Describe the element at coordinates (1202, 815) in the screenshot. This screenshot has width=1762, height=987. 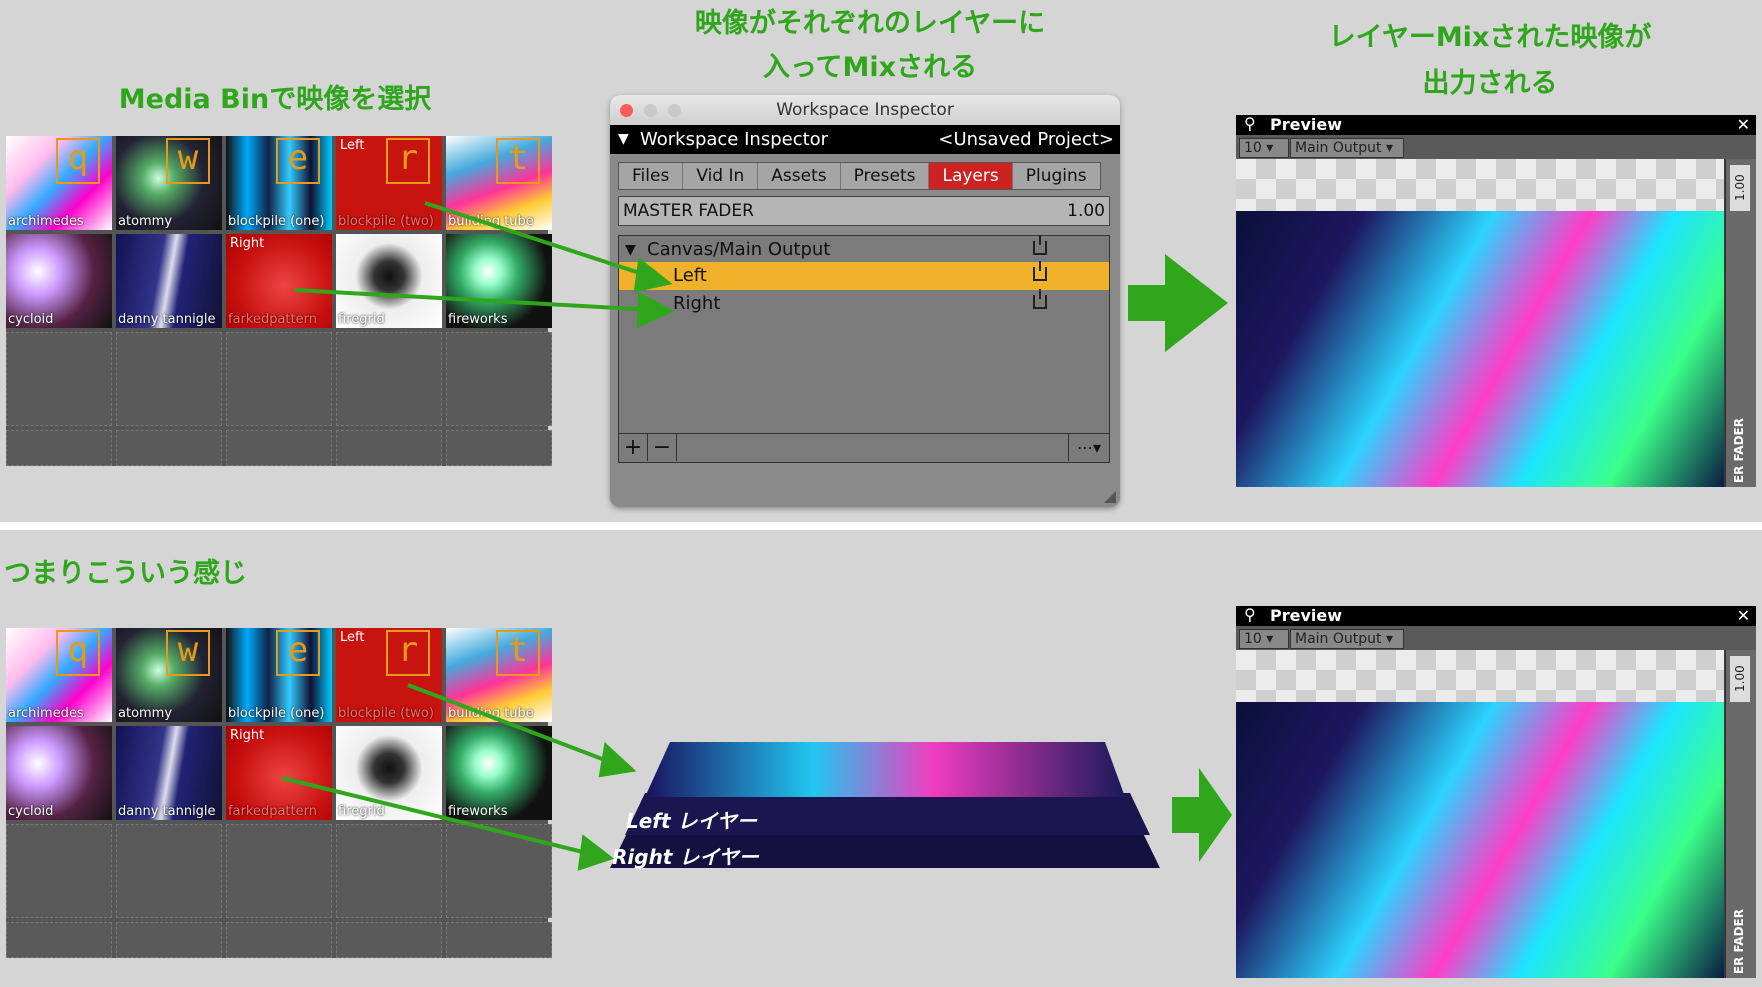
I see `big-arrow-bottom` at that location.